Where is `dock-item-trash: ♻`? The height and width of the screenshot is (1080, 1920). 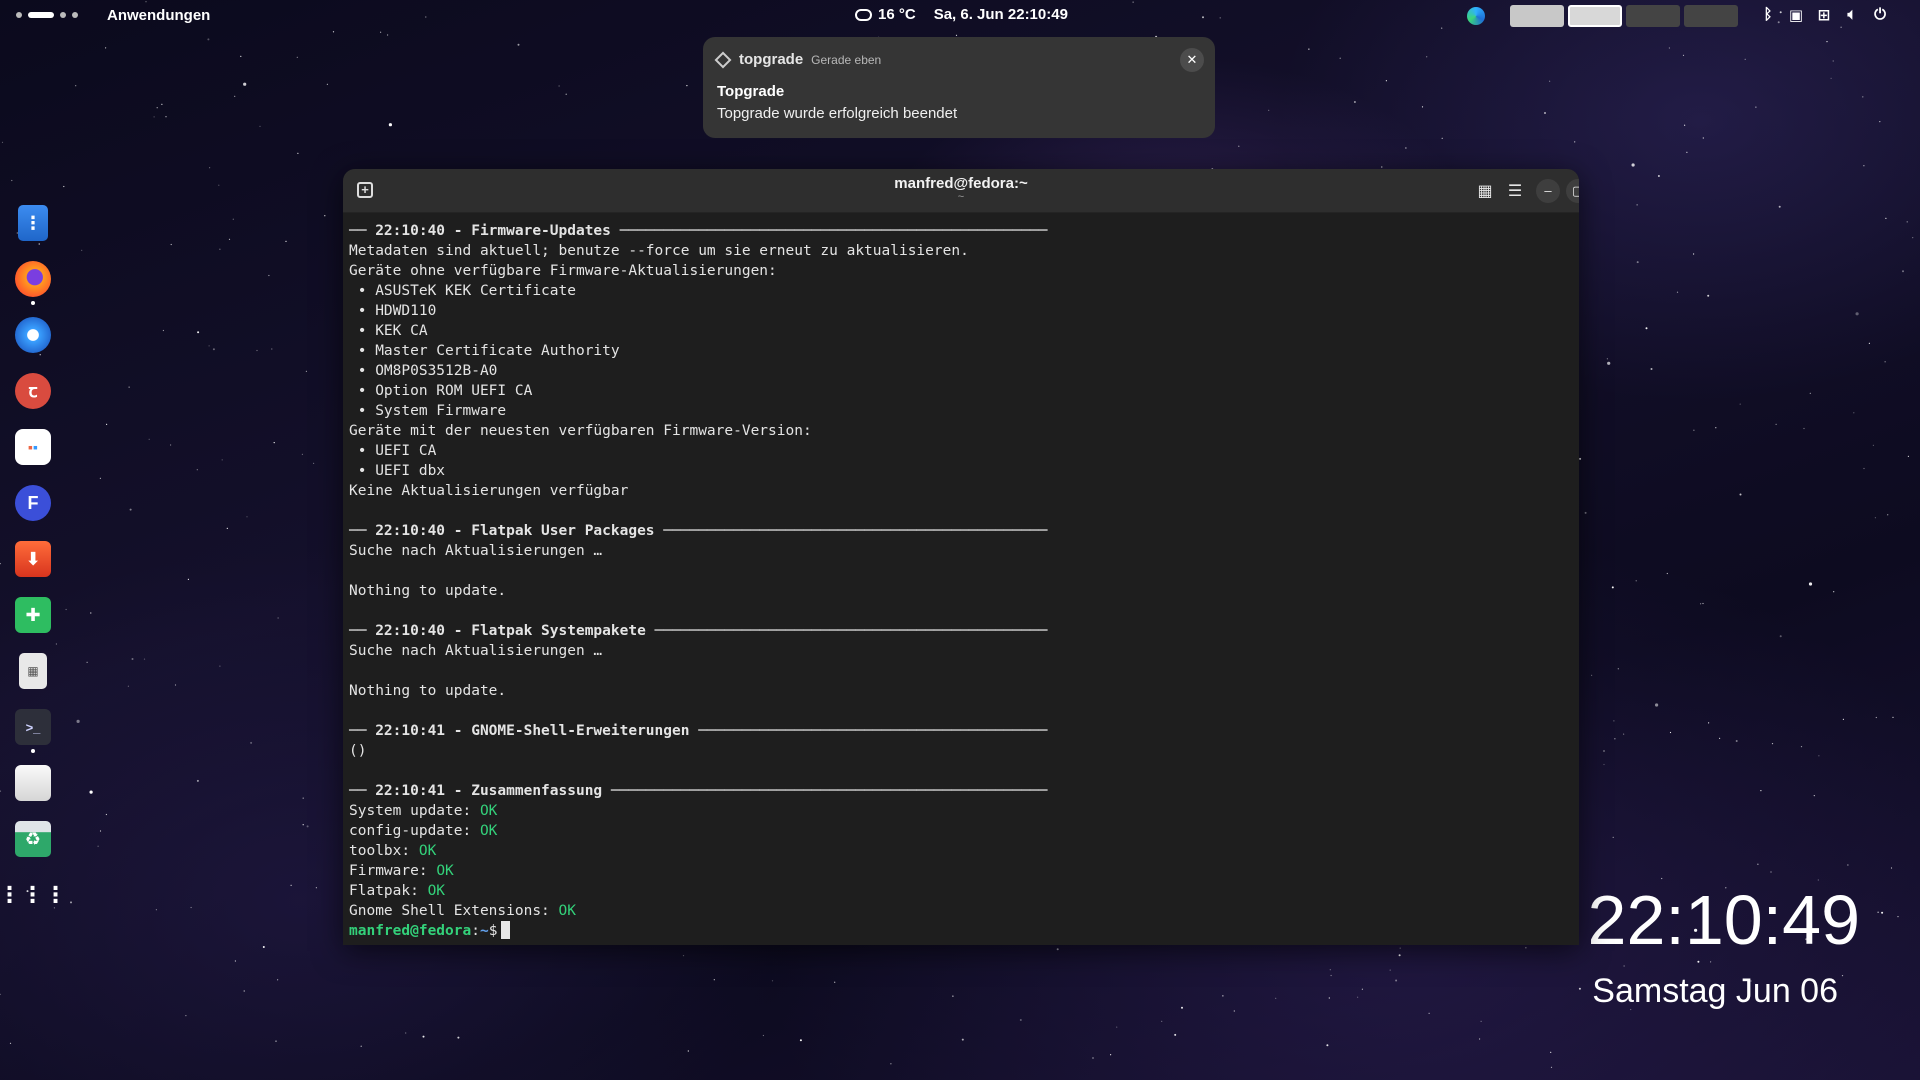
dock-item-trash: ♻ is located at coordinates (33, 839).